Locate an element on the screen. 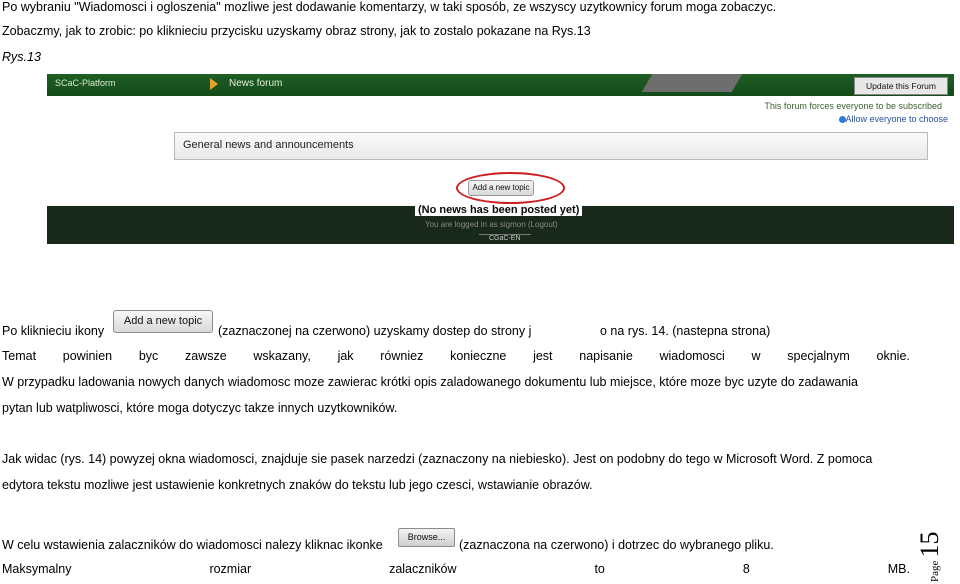 The image size is (960, 584). line-4-word: w is located at coordinates (756, 356).